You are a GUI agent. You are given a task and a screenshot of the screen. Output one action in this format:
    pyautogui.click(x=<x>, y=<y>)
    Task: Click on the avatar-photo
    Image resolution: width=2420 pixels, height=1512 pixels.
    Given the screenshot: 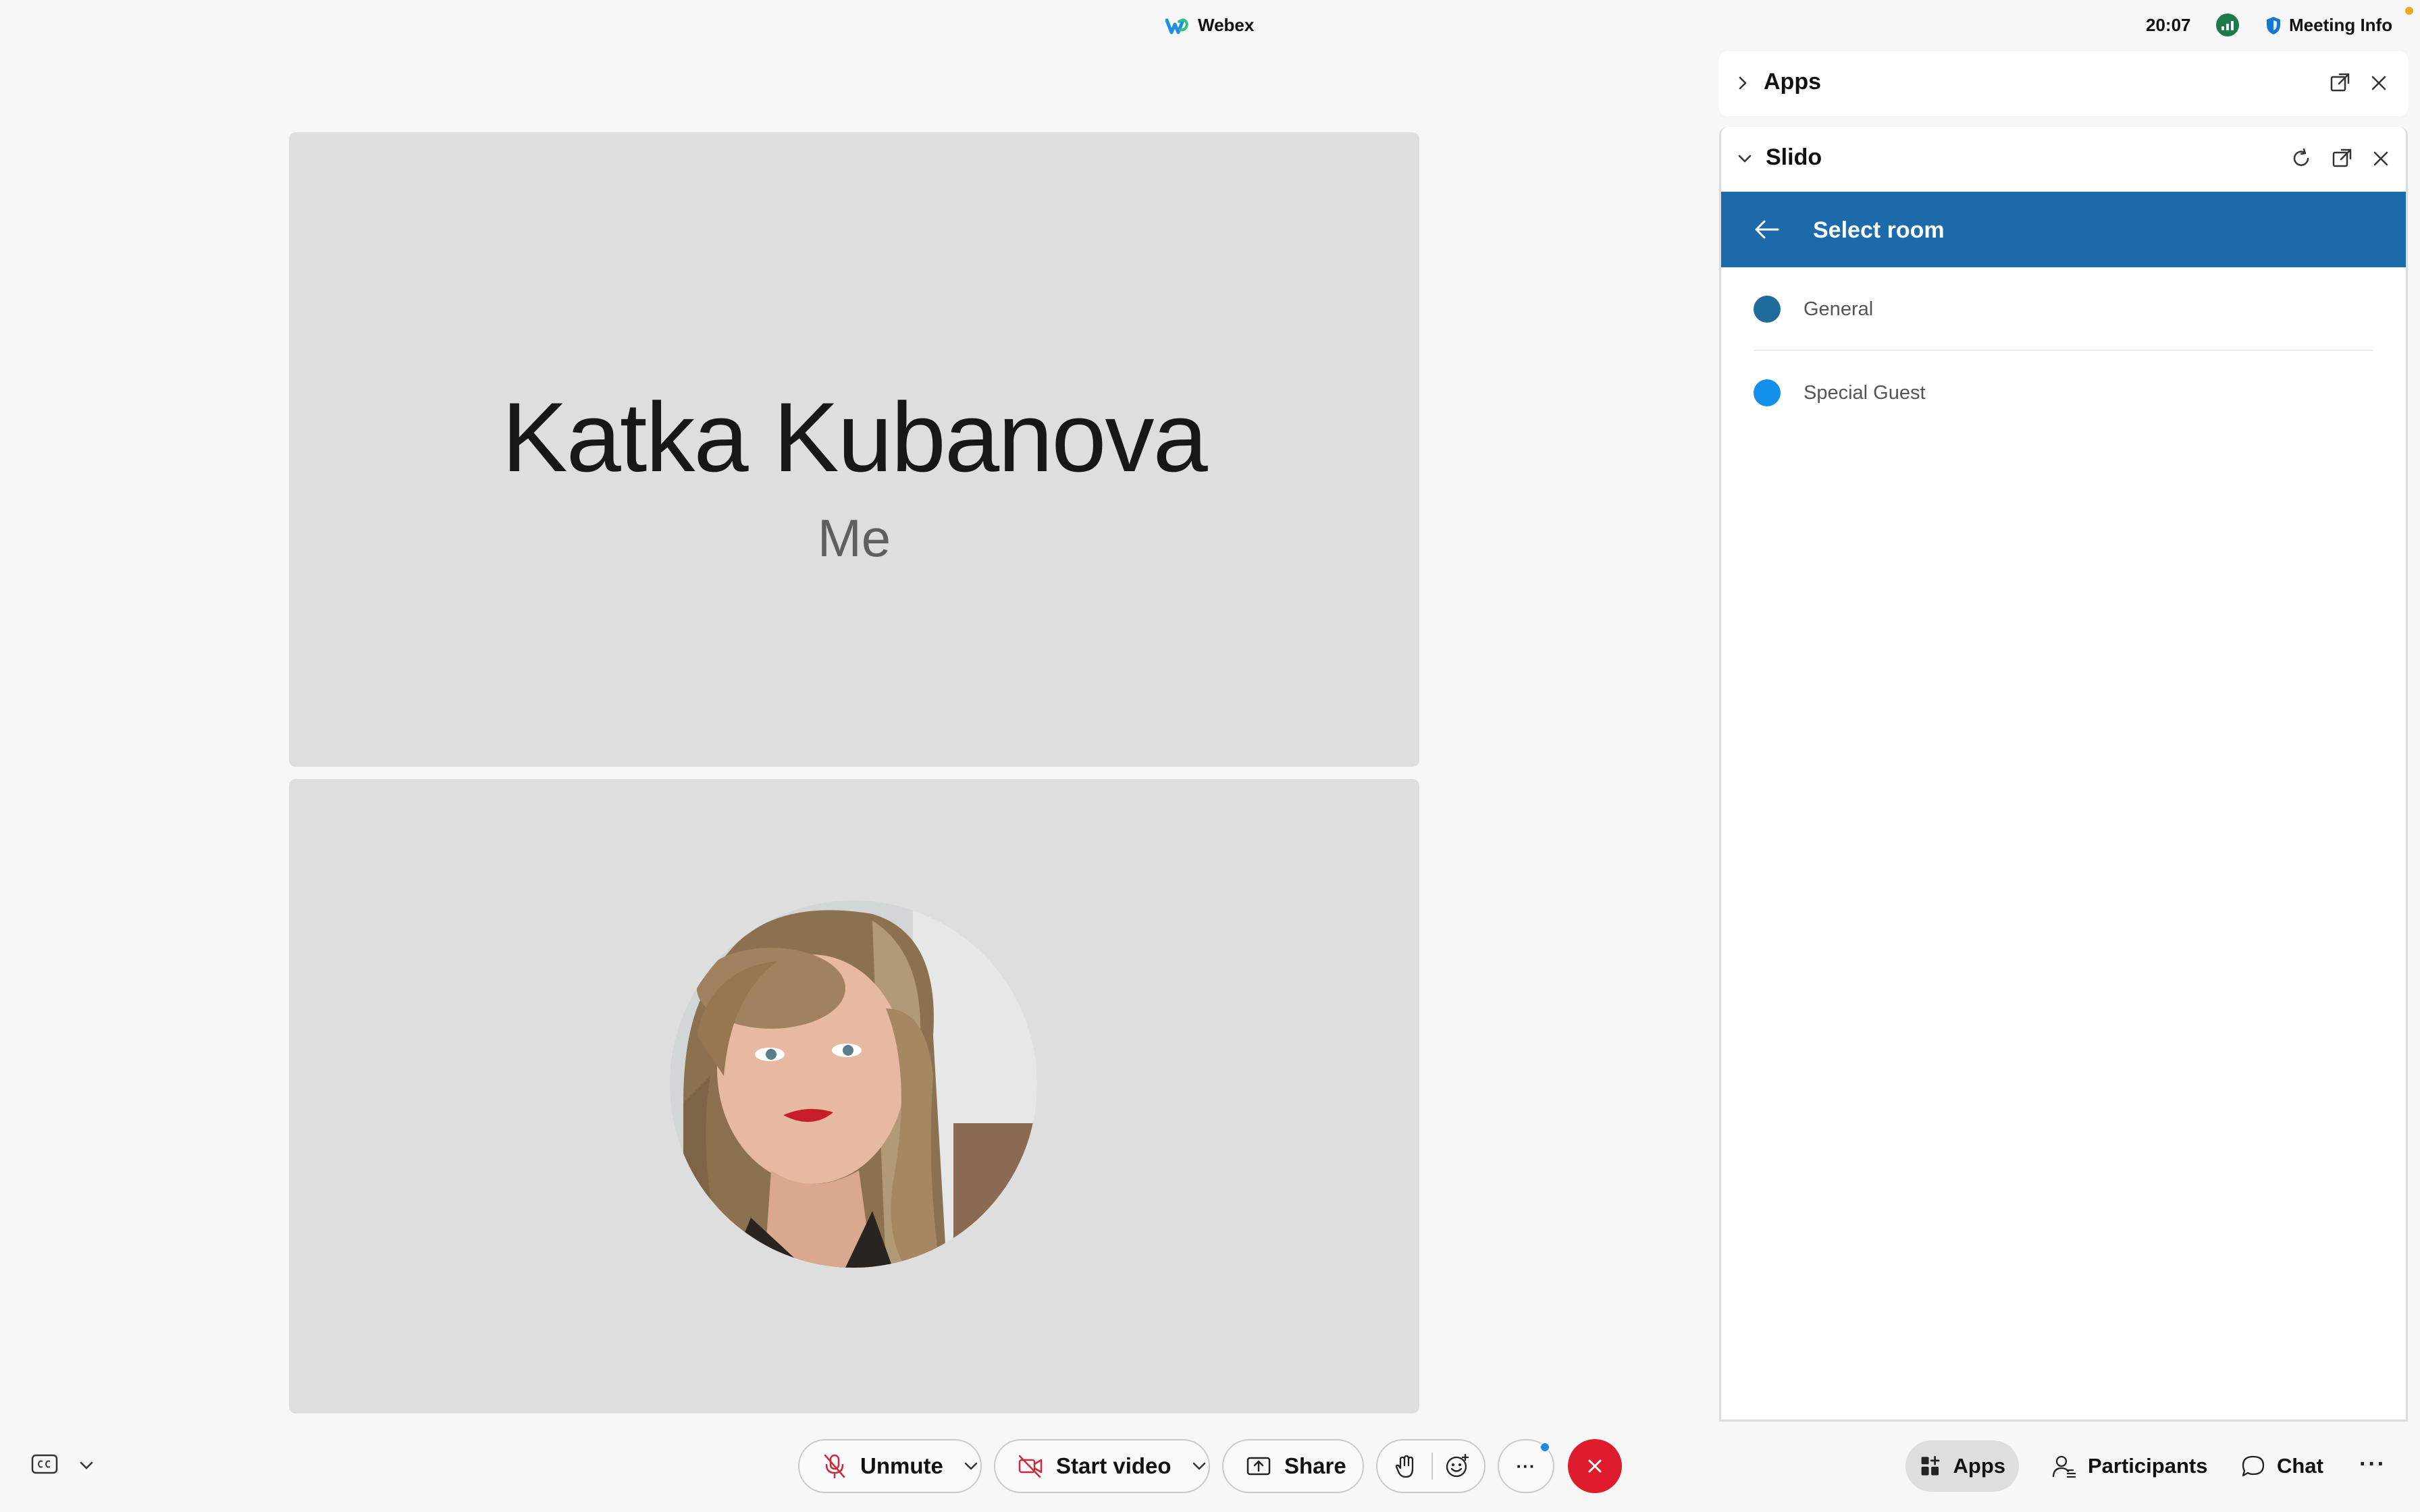 What is the action you would take?
    pyautogui.click(x=853, y=1084)
    